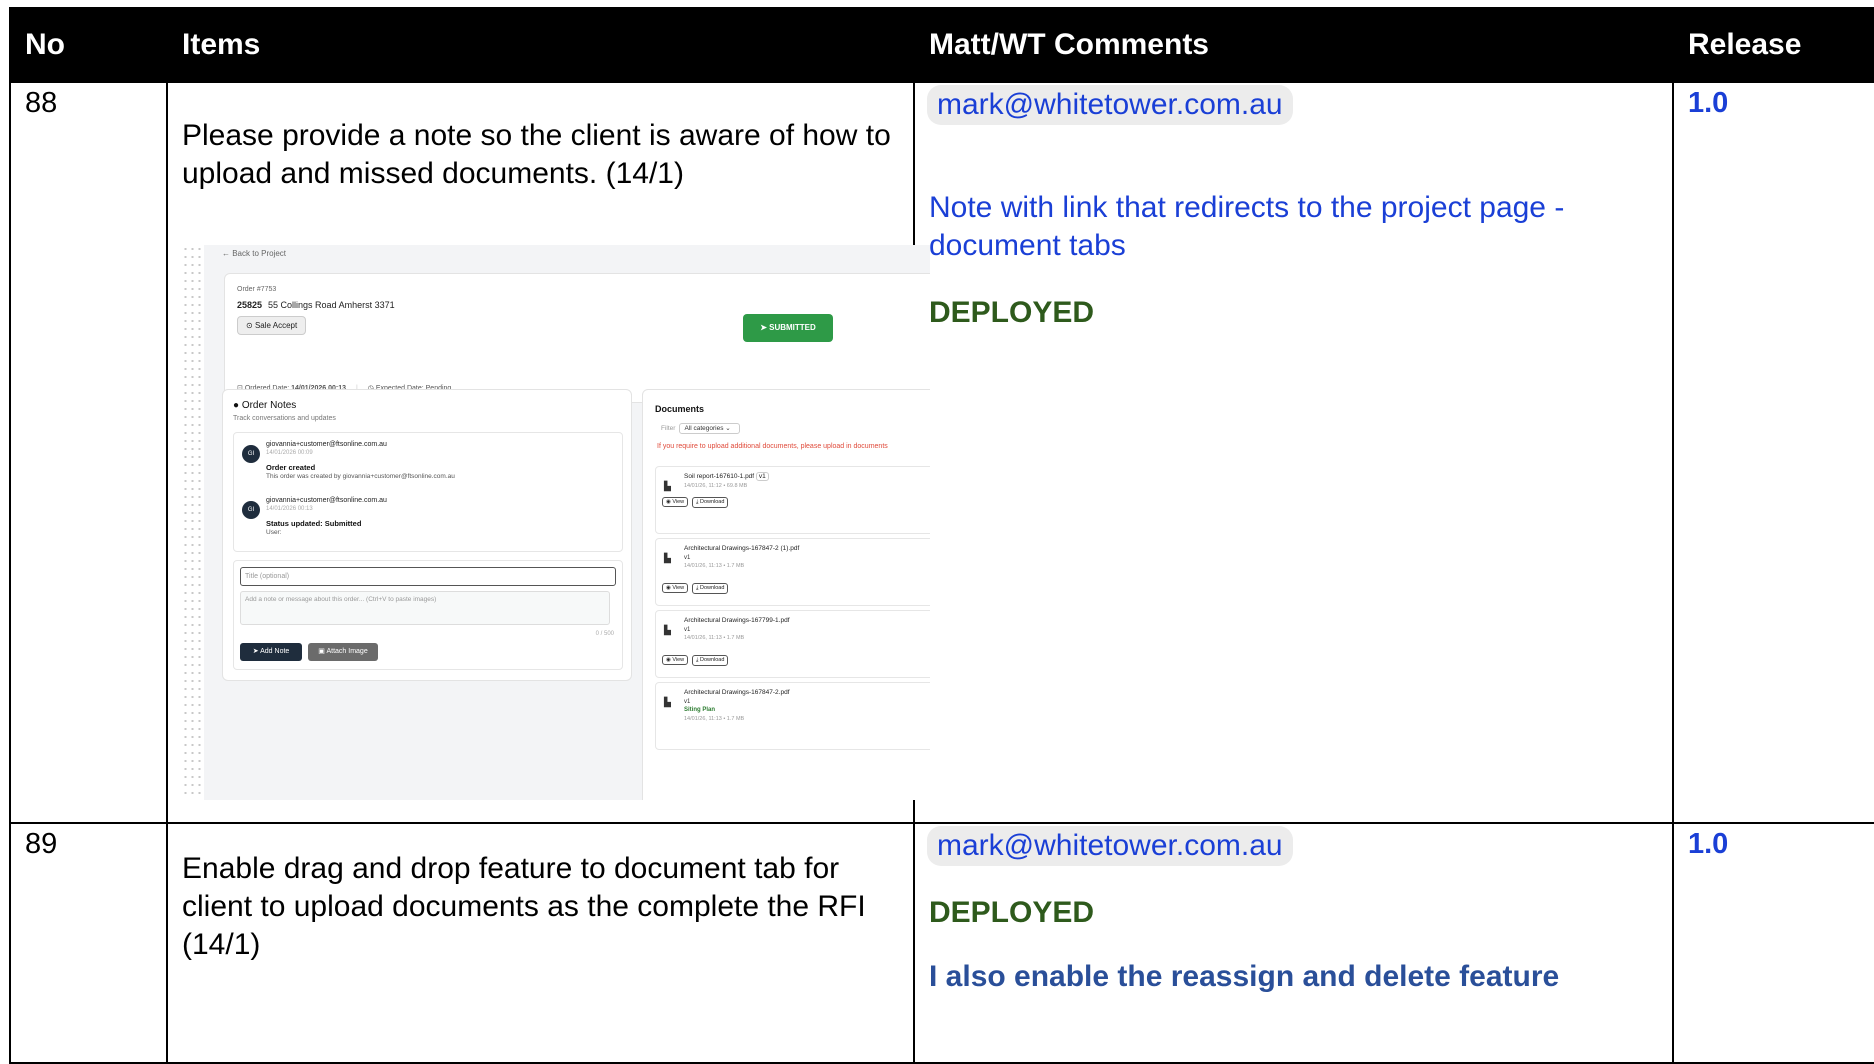 This screenshot has width=1874, height=1064. Describe the element at coordinates (257, 289) in the screenshot. I see `order-number: Order #7753` at that location.